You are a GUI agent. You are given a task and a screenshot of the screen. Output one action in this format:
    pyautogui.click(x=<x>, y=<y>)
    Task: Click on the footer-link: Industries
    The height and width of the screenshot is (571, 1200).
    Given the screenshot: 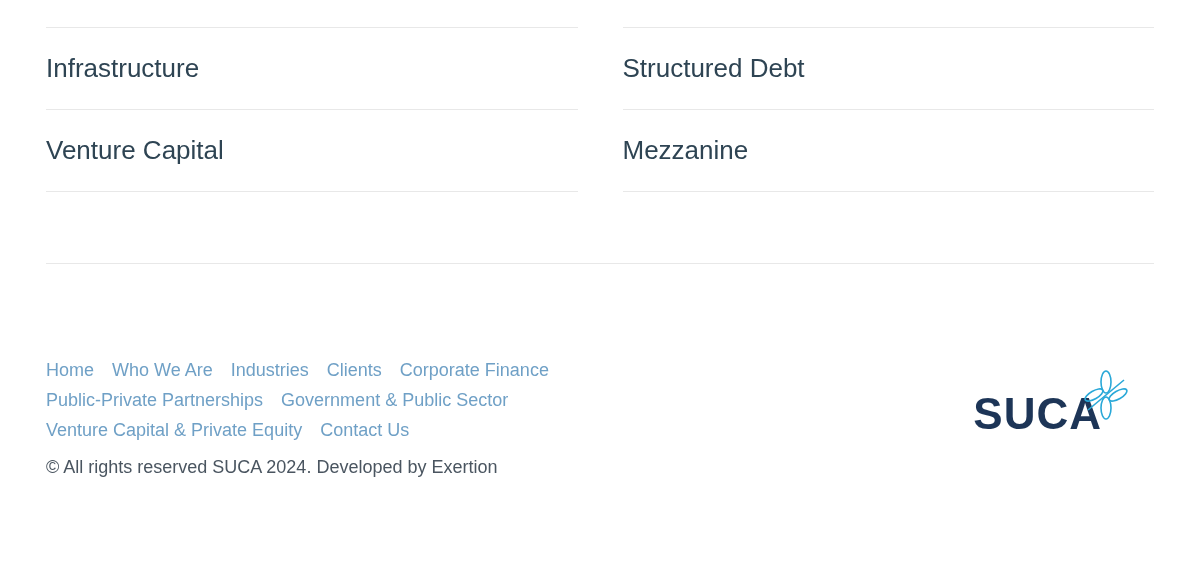 What is the action you would take?
    pyautogui.click(x=269, y=370)
    